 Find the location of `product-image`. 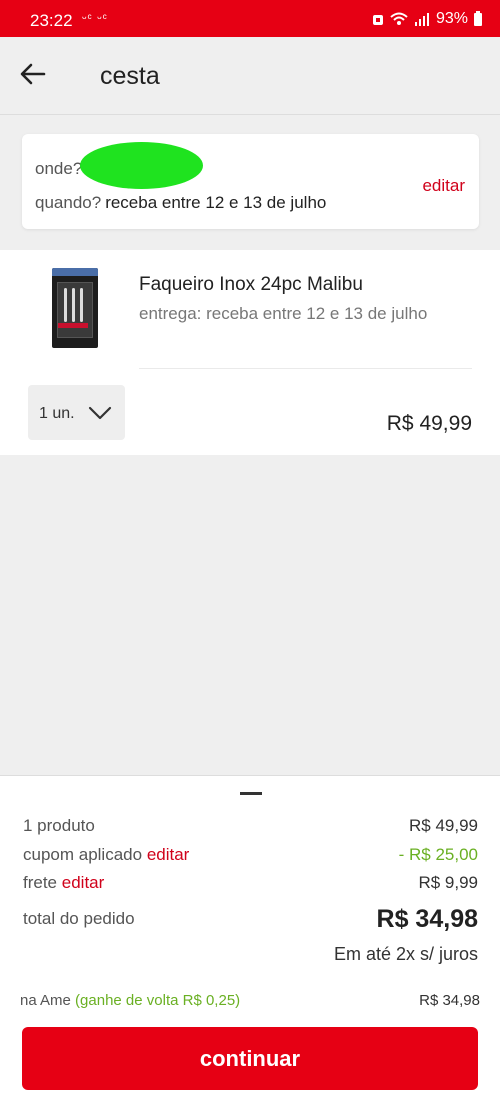

product-image is located at coordinates (75, 308).